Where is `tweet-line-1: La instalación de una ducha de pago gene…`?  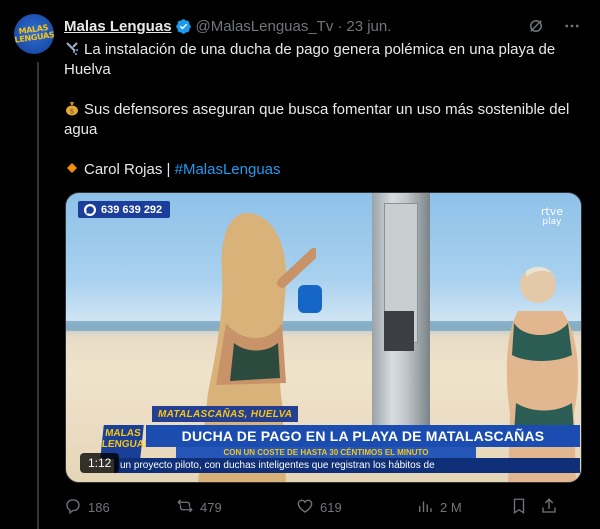 tweet-line-1: La instalación de una ducha de pago gene… is located at coordinates (310, 59).